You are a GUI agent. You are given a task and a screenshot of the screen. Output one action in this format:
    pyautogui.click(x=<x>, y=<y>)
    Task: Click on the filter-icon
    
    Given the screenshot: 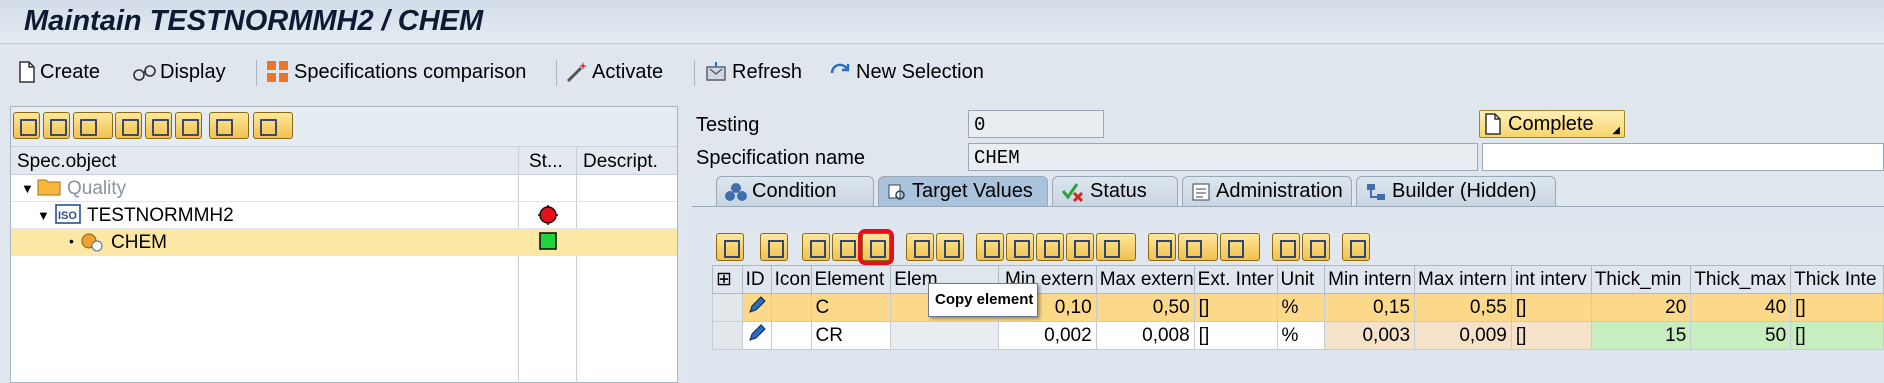 What is the action you would take?
    pyautogui.click(x=1020, y=247)
    